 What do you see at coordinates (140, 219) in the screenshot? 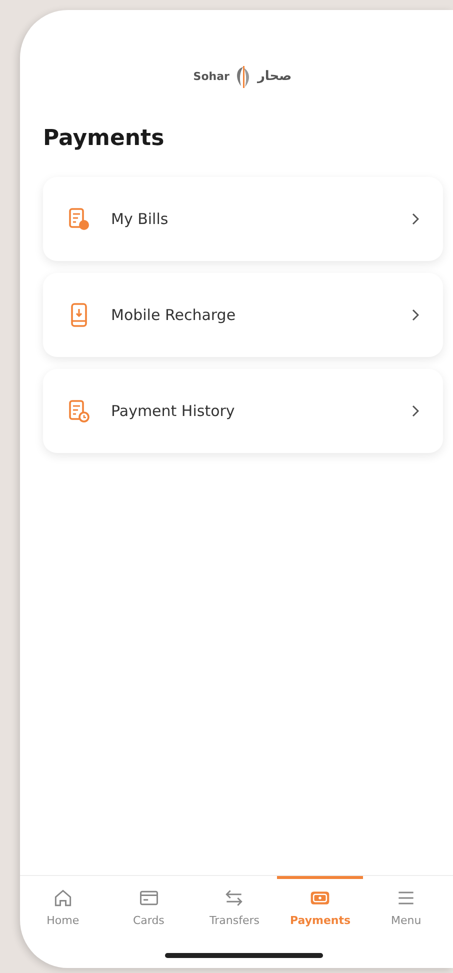
I see `payment-option-label: My Bills` at bounding box center [140, 219].